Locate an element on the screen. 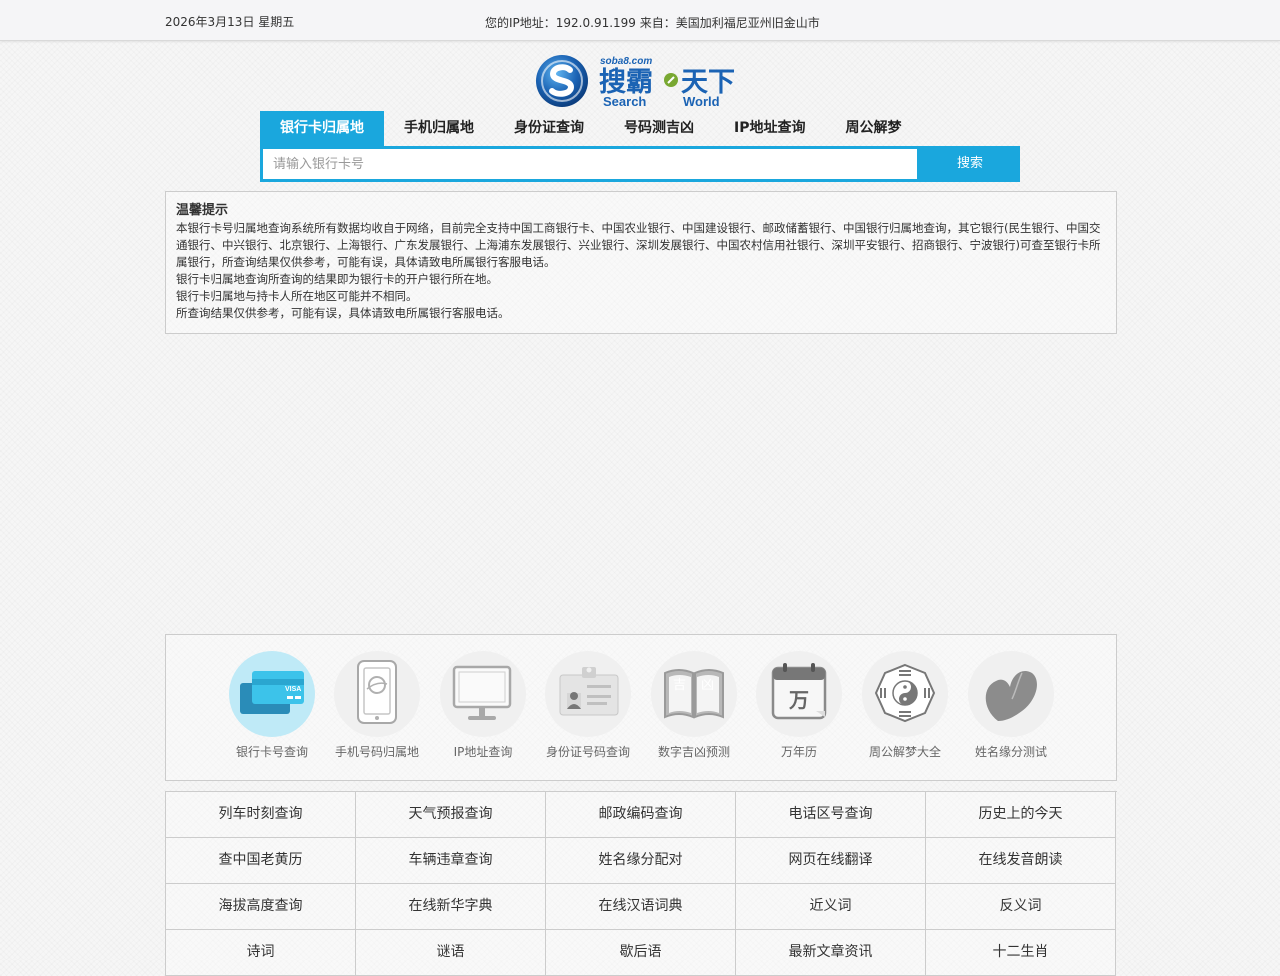  tool-label: 姓名缘分测试 is located at coordinates (1010, 752).